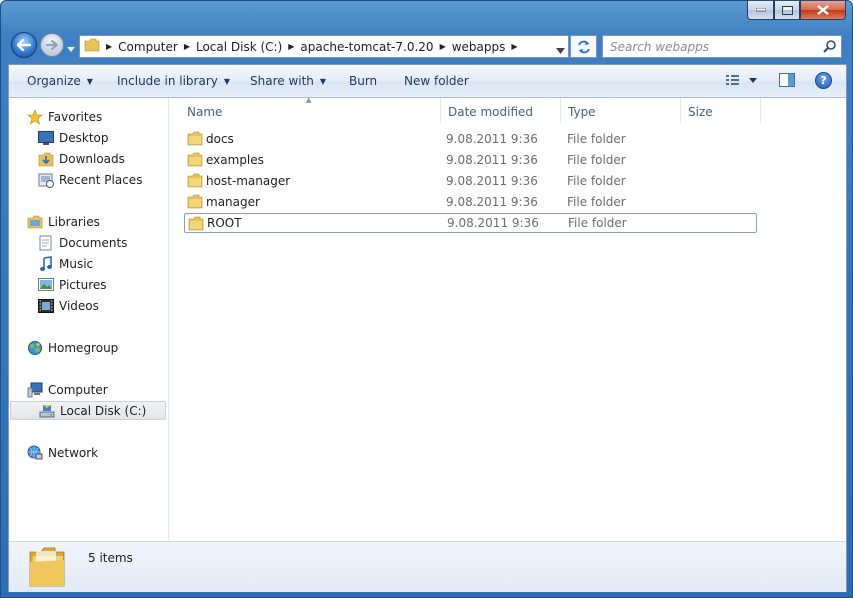 This screenshot has height=598, width=853. Describe the element at coordinates (93, 242) in the screenshot. I see `nav-item-label: Documents` at that location.